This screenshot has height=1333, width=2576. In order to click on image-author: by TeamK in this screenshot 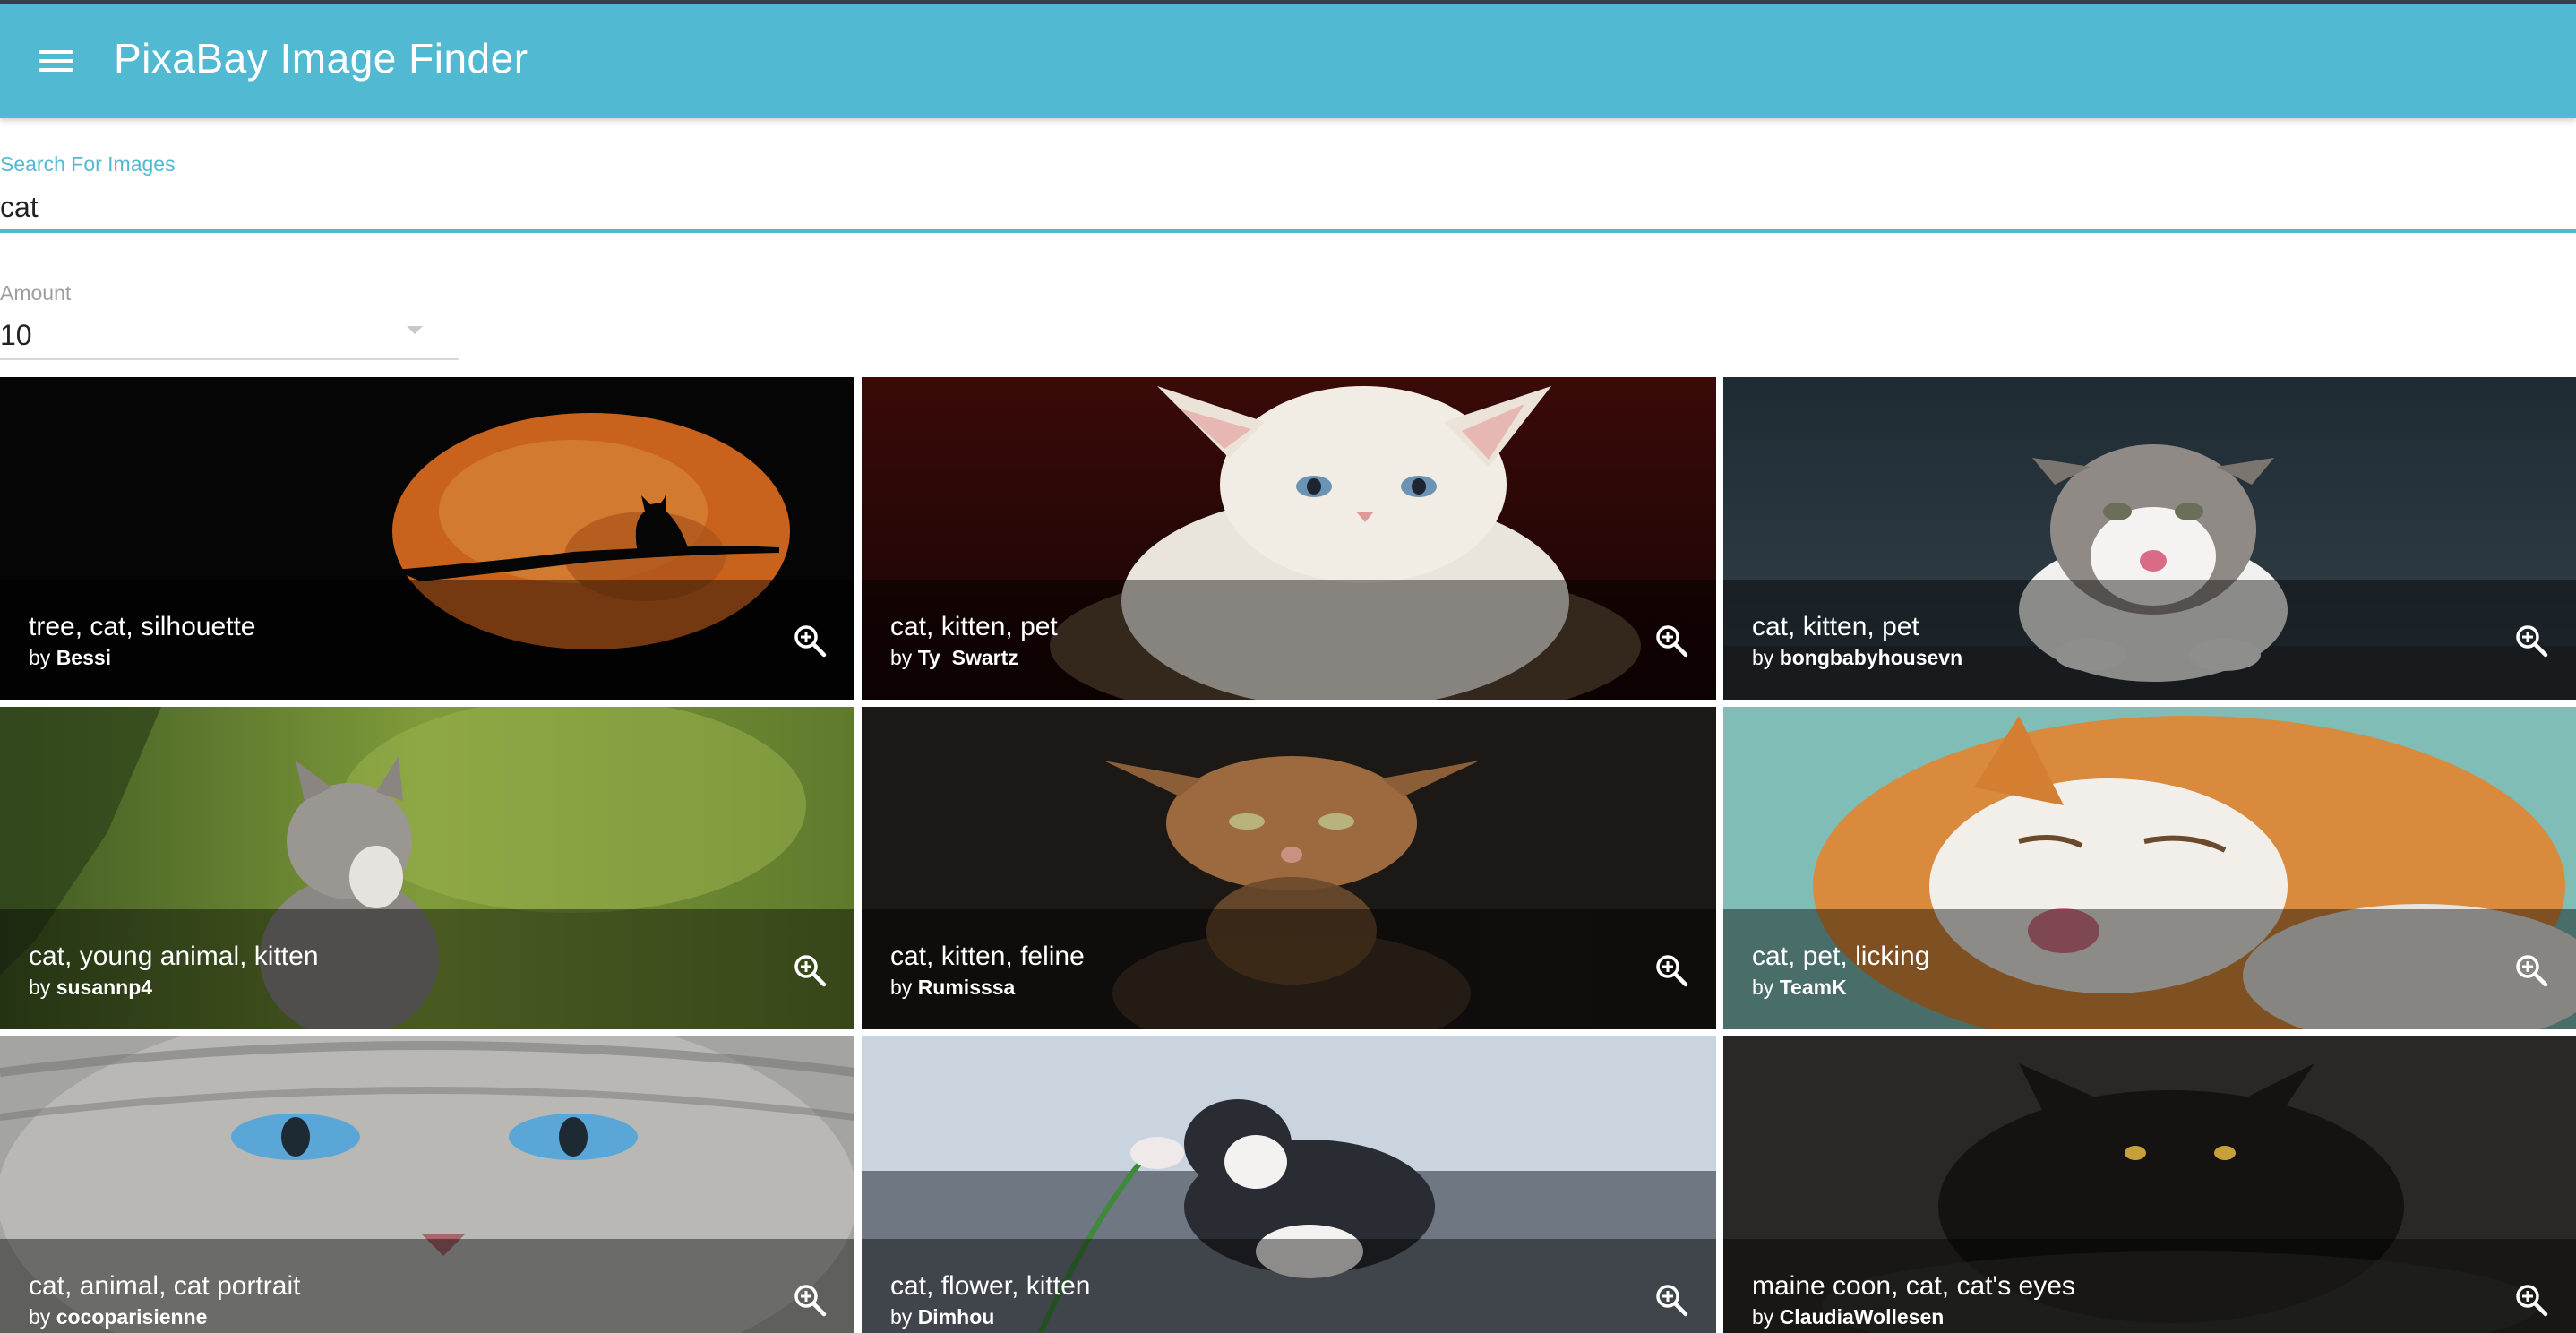, I will do `click(1799, 987)`.